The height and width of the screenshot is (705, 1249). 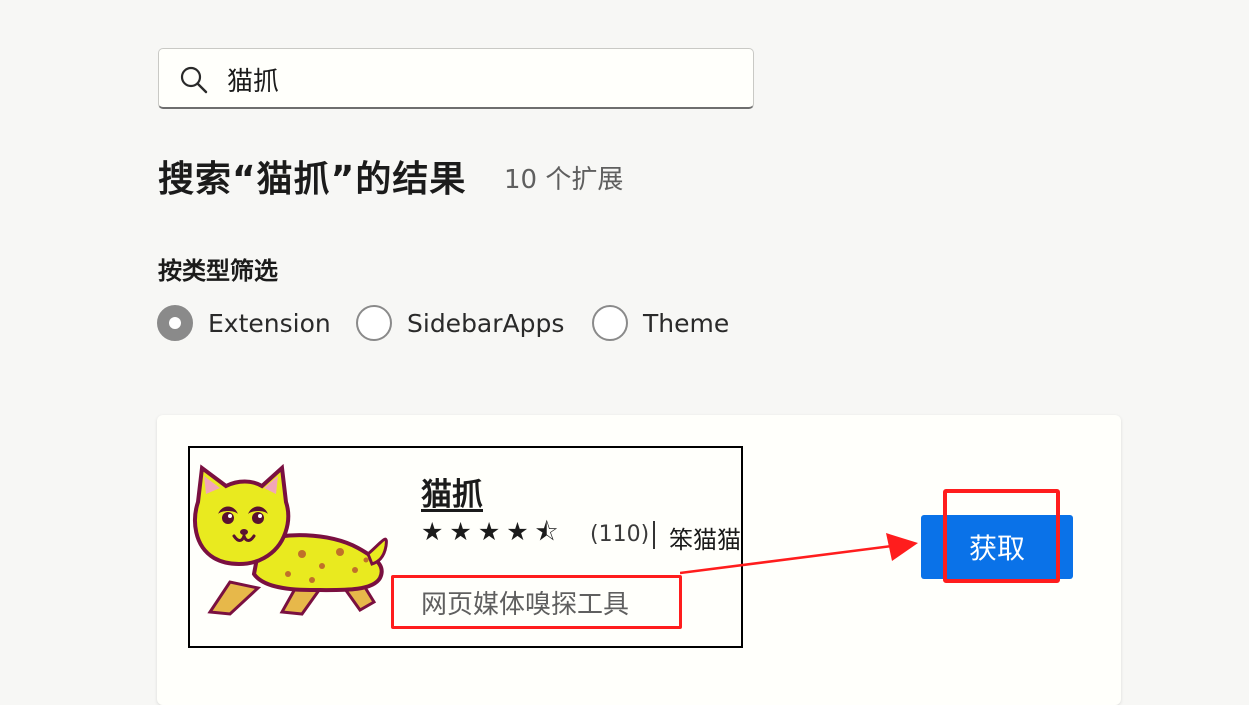 What do you see at coordinates (290, 539) in the screenshot?
I see `cat-grab-icon` at bounding box center [290, 539].